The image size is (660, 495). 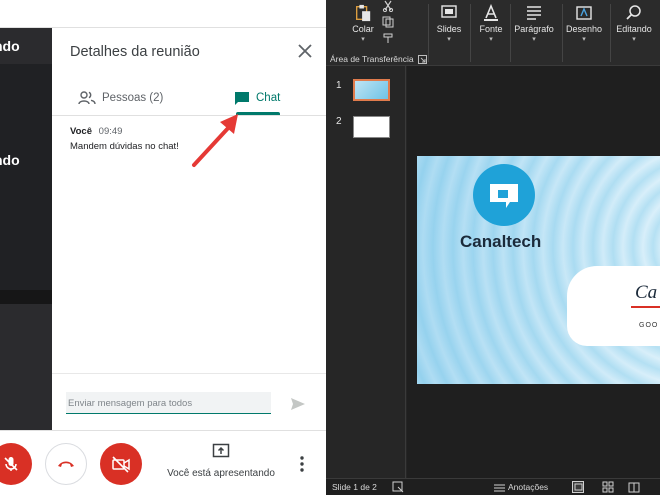 What do you see at coordinates (110, 131) in the screenshot?
I see `message-time: 09:49` at bounding box center [110, 131].